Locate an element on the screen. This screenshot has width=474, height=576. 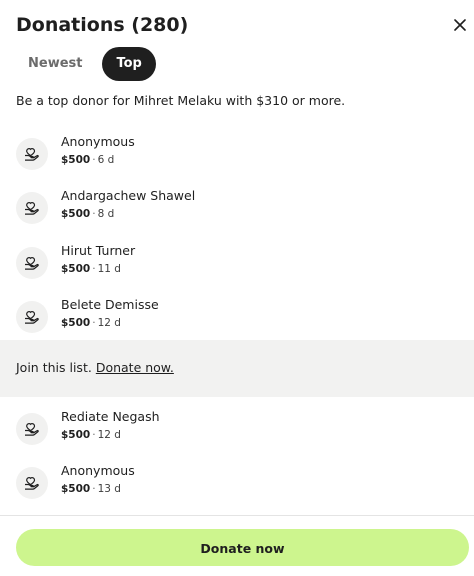
donor-row: Anonymous $500 · 6 d is located at coordinates (236, 155).